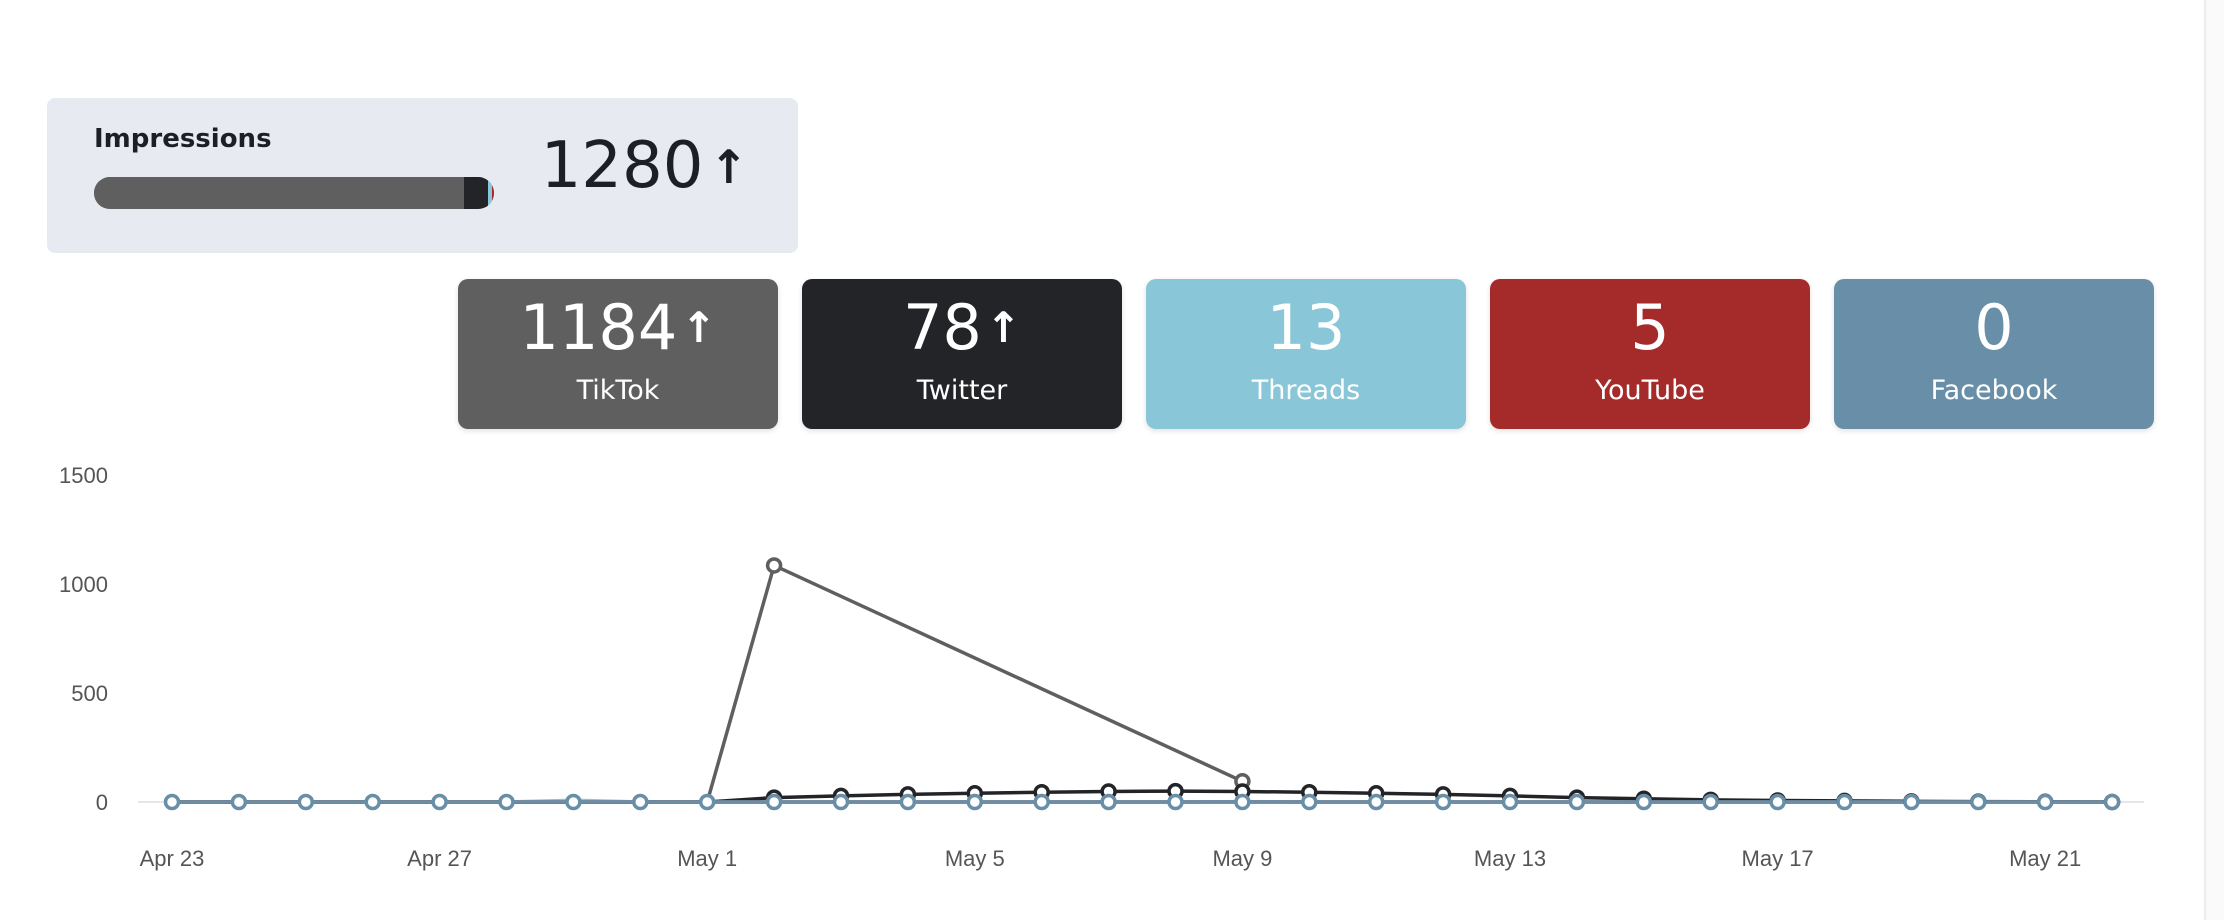 This screenshot has height=920, width=2224. I want to click on platform-card-threads: 13 Threads, so click(1306, 354).